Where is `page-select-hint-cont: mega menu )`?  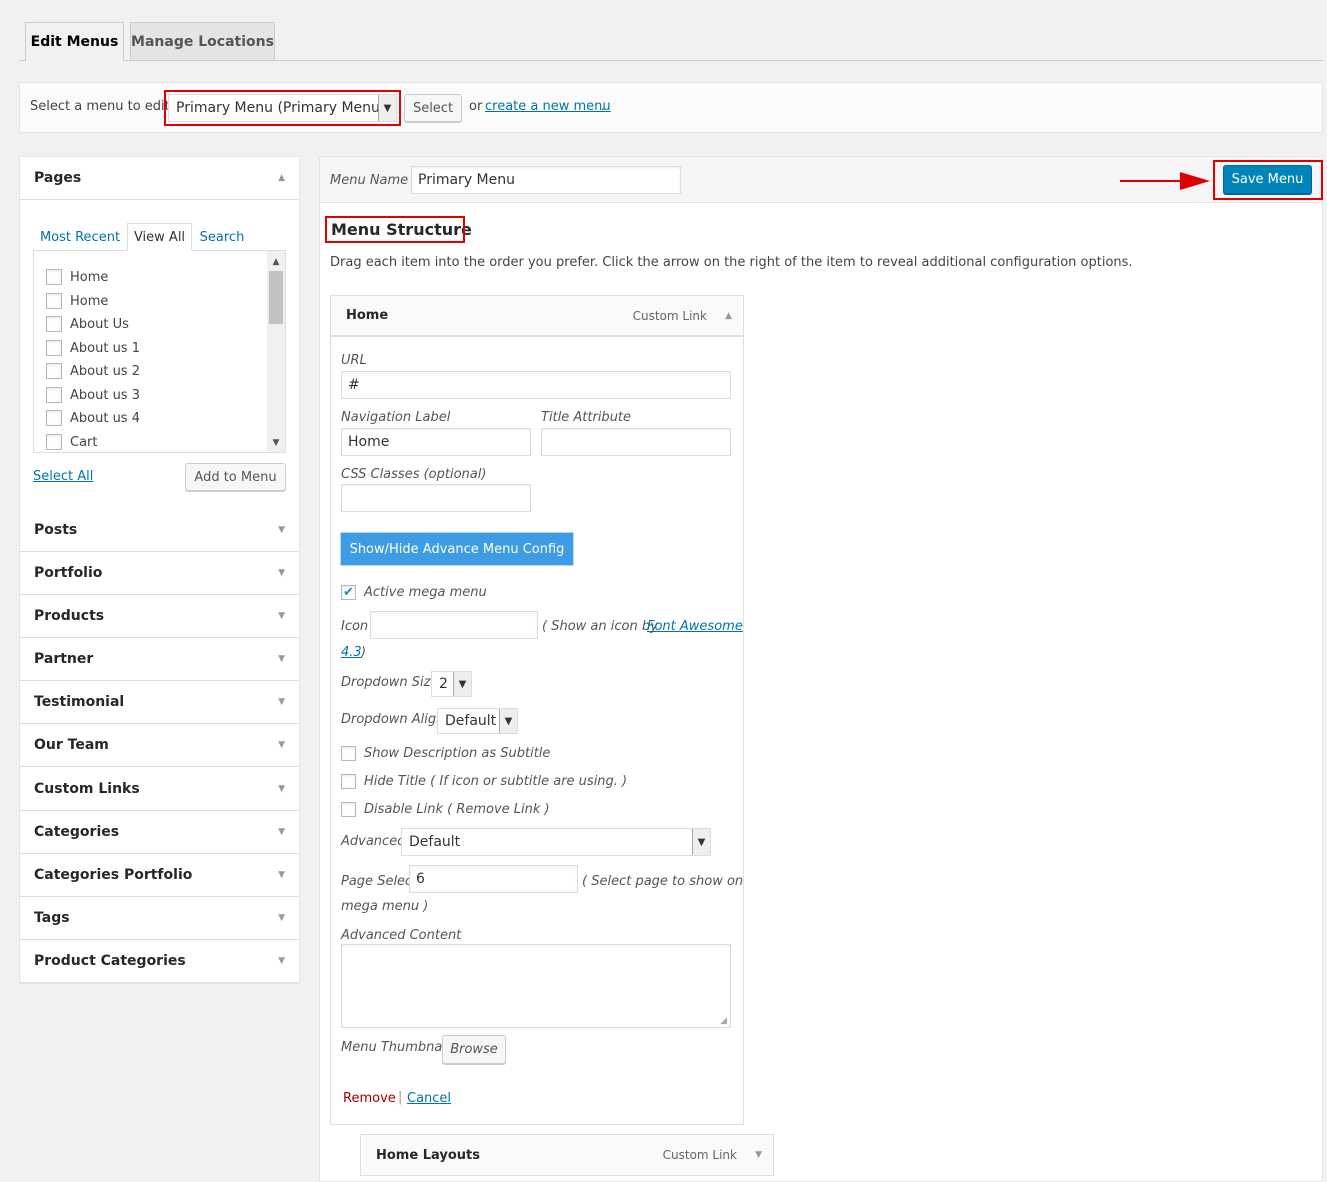 page-select-hint-cont: mega menu ) is located at coordinates (385, 906).